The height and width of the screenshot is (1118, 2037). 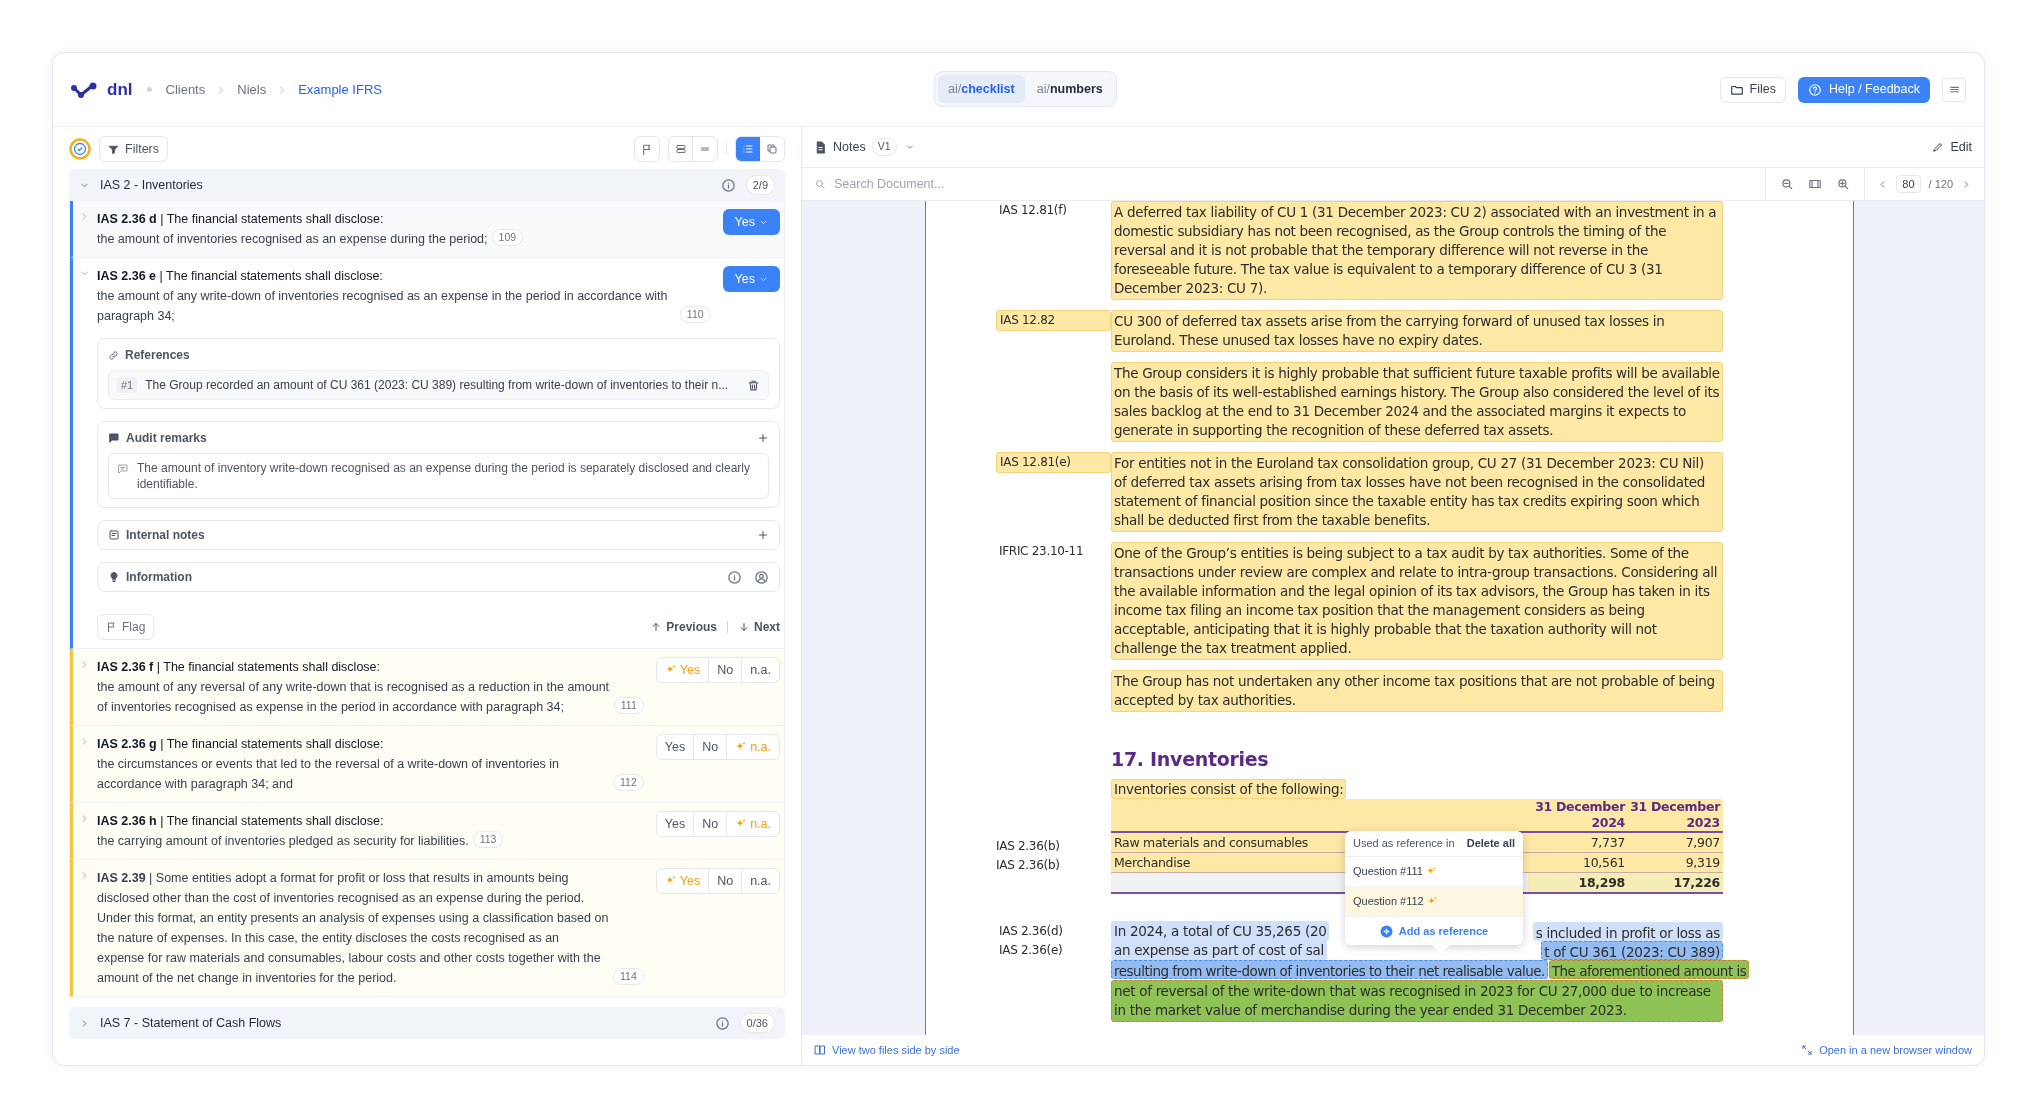 What do you see at coordinates (1434, 872) in the screenshot?
I see `question-link: Question #111` at bounding box center [1434, 872].